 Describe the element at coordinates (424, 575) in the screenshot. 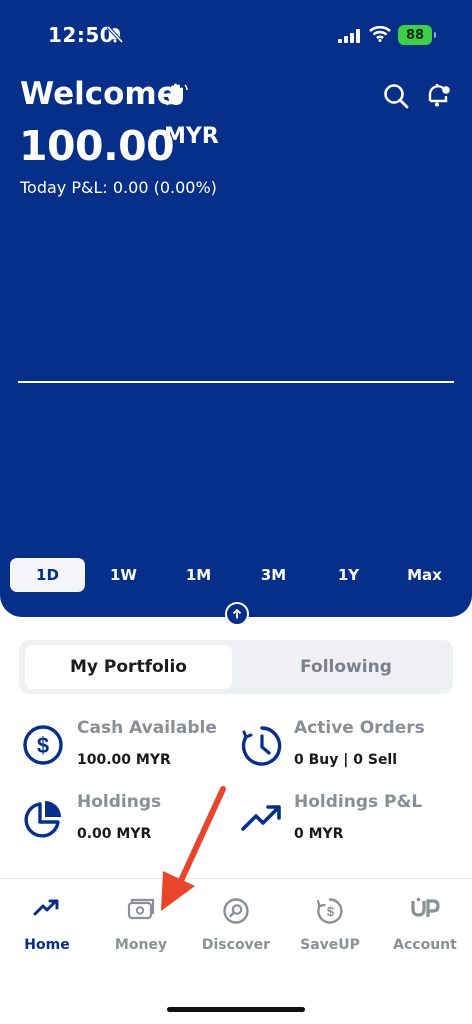

I see `range-max-button: Max` at that location.